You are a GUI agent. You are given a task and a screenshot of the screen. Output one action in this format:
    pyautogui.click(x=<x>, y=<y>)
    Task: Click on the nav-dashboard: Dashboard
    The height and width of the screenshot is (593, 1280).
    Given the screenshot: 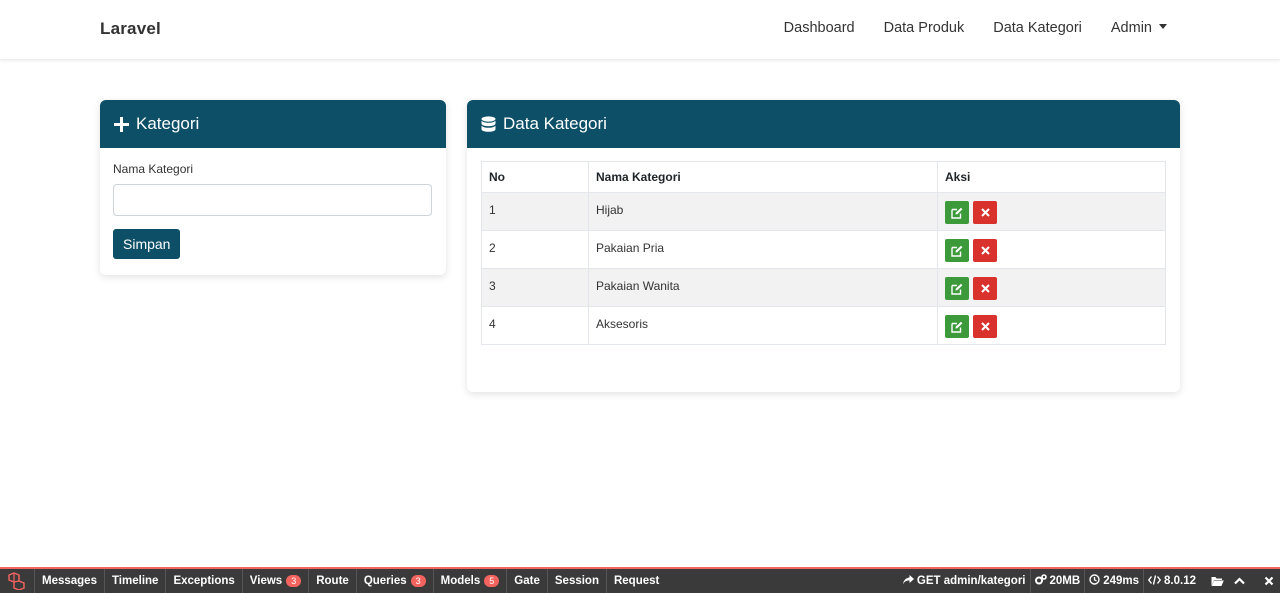 What is the action you would take?
    pyautogui.click(x=819, y=28)
    